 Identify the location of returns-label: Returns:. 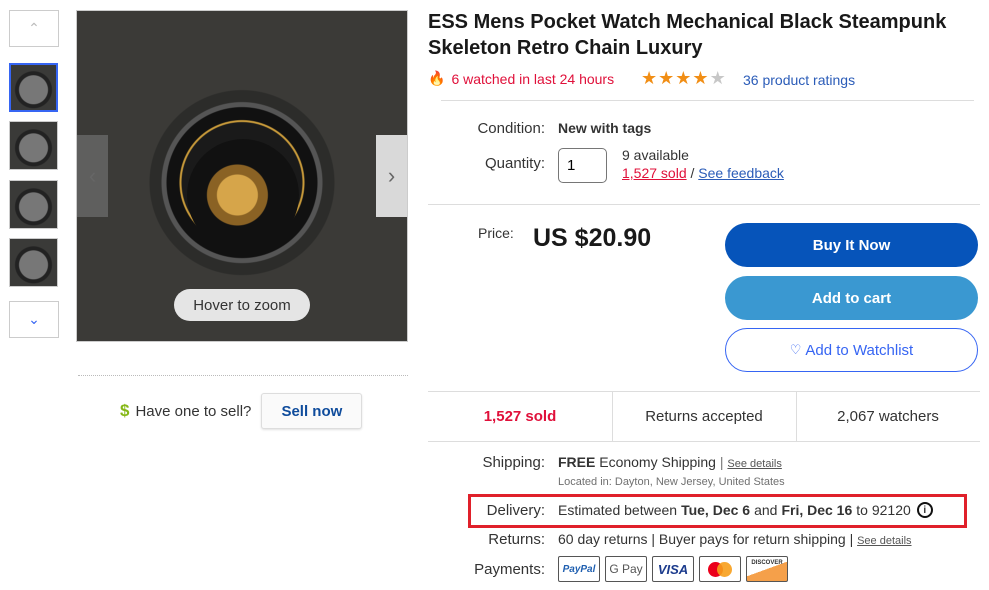
(516, 539).